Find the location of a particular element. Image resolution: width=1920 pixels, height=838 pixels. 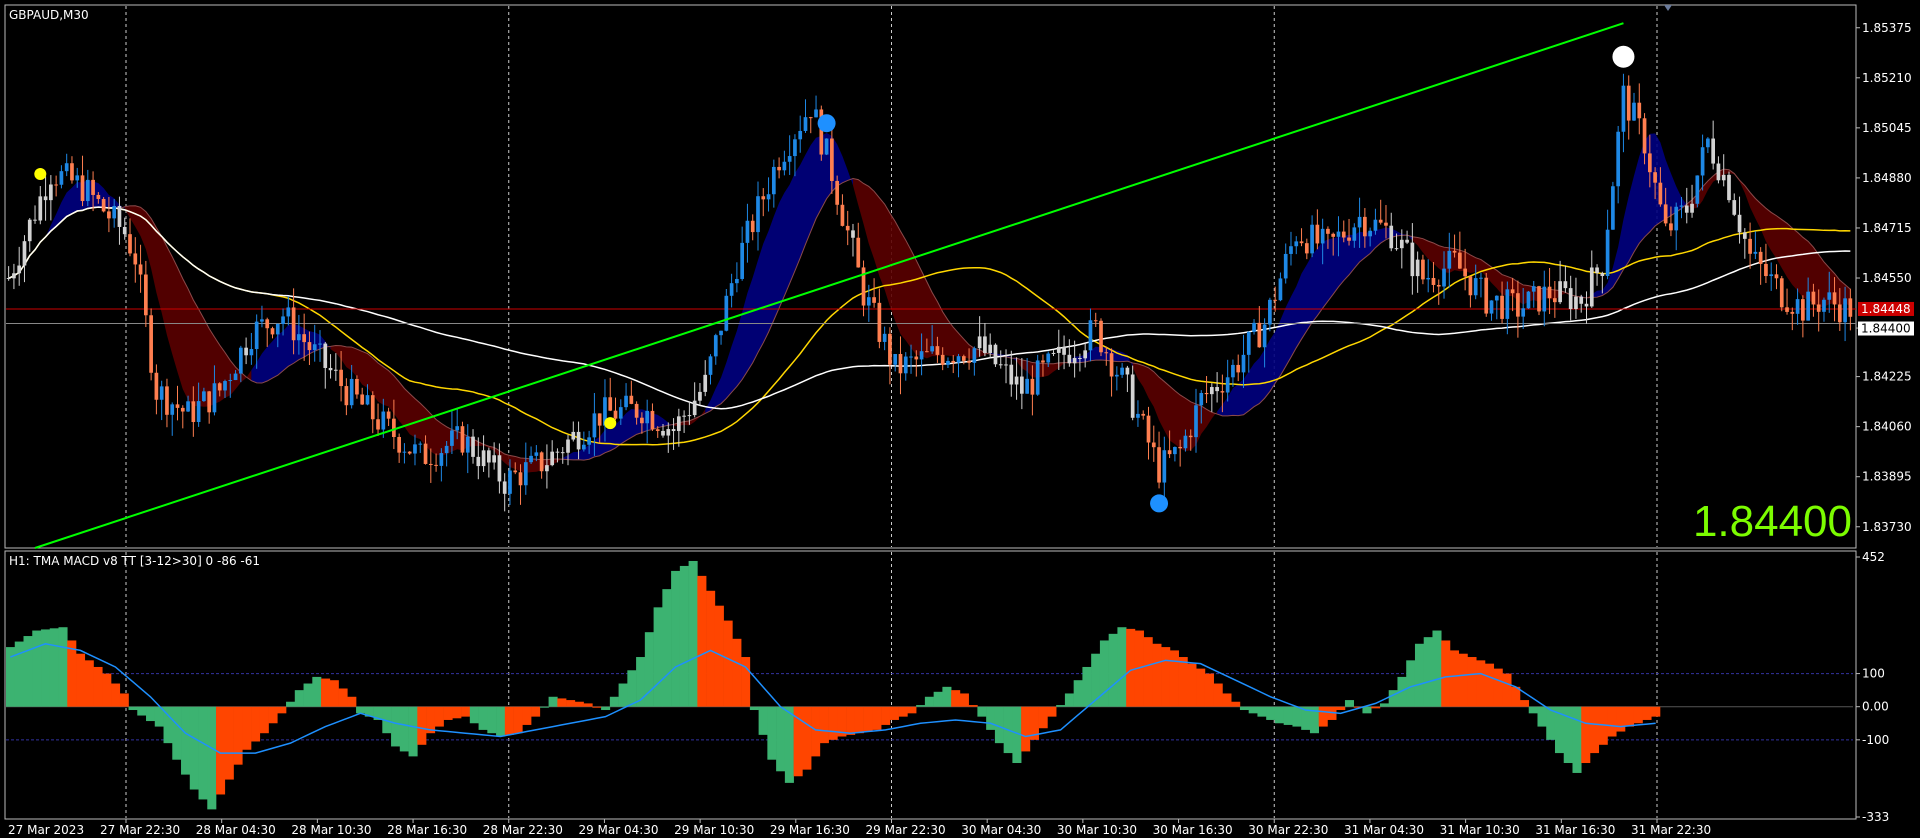

time-tick-label: 28 Mar 22:30 is located at coordinates (523, 830).